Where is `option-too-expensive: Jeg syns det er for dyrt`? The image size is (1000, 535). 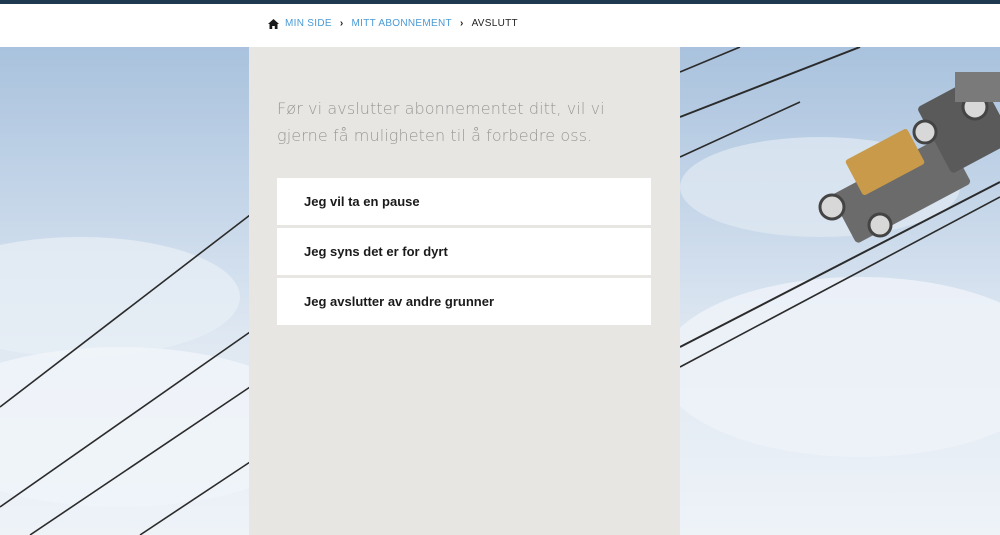 option-too-expensive: Jeg syns det er for dyrt is located at coordinates (464, 251).